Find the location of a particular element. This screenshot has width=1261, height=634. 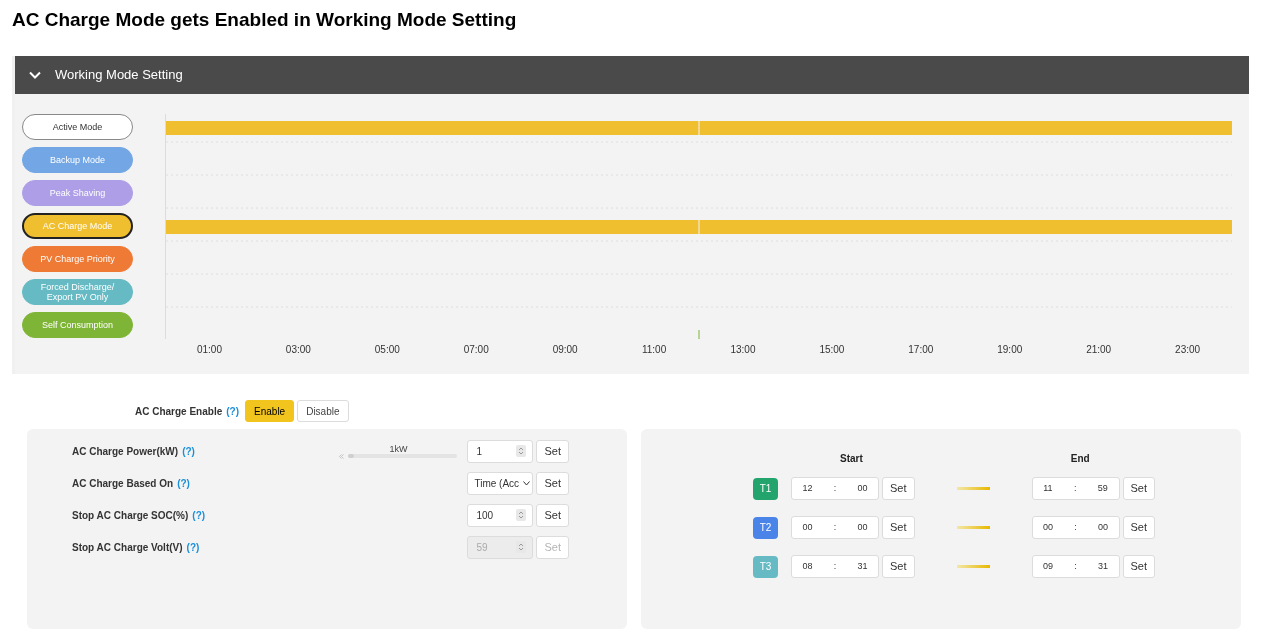

number-field: 100 is located at coordinates (500, 515).